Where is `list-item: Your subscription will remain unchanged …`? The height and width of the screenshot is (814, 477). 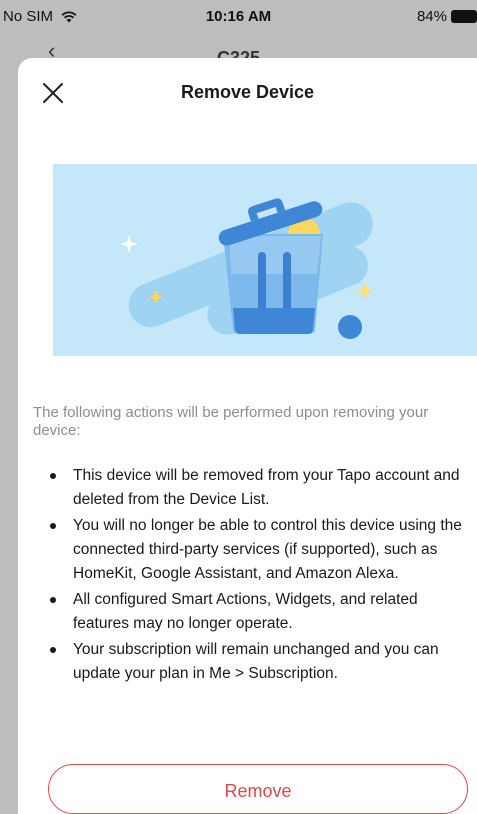
list-item: Your subscription will remain unchanged … is located at coordinates (253, 662).